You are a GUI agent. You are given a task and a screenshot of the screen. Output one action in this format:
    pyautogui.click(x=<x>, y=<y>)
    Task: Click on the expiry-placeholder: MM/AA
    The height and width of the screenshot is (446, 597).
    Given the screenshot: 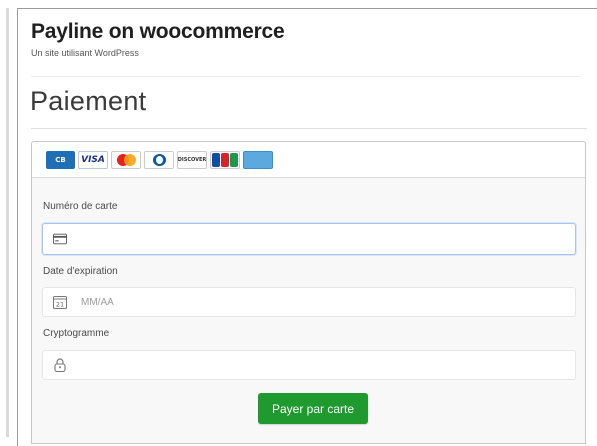 What is the action you would take?
    pyautogui.click(x=97, y=302)
    